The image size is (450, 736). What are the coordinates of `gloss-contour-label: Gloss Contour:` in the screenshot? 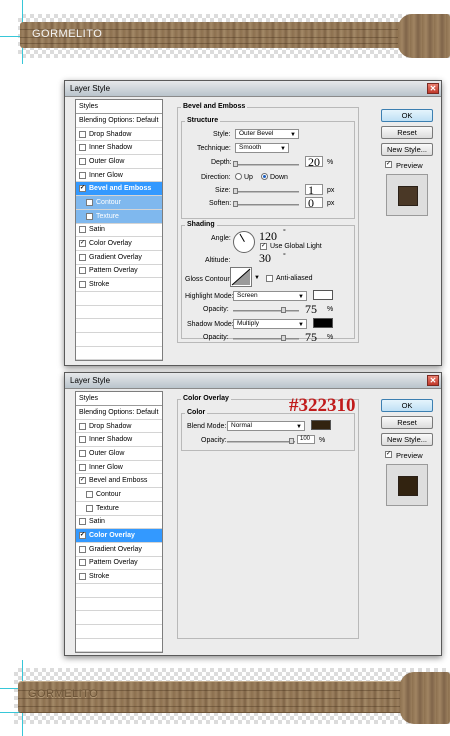 It's located at (208, 279).